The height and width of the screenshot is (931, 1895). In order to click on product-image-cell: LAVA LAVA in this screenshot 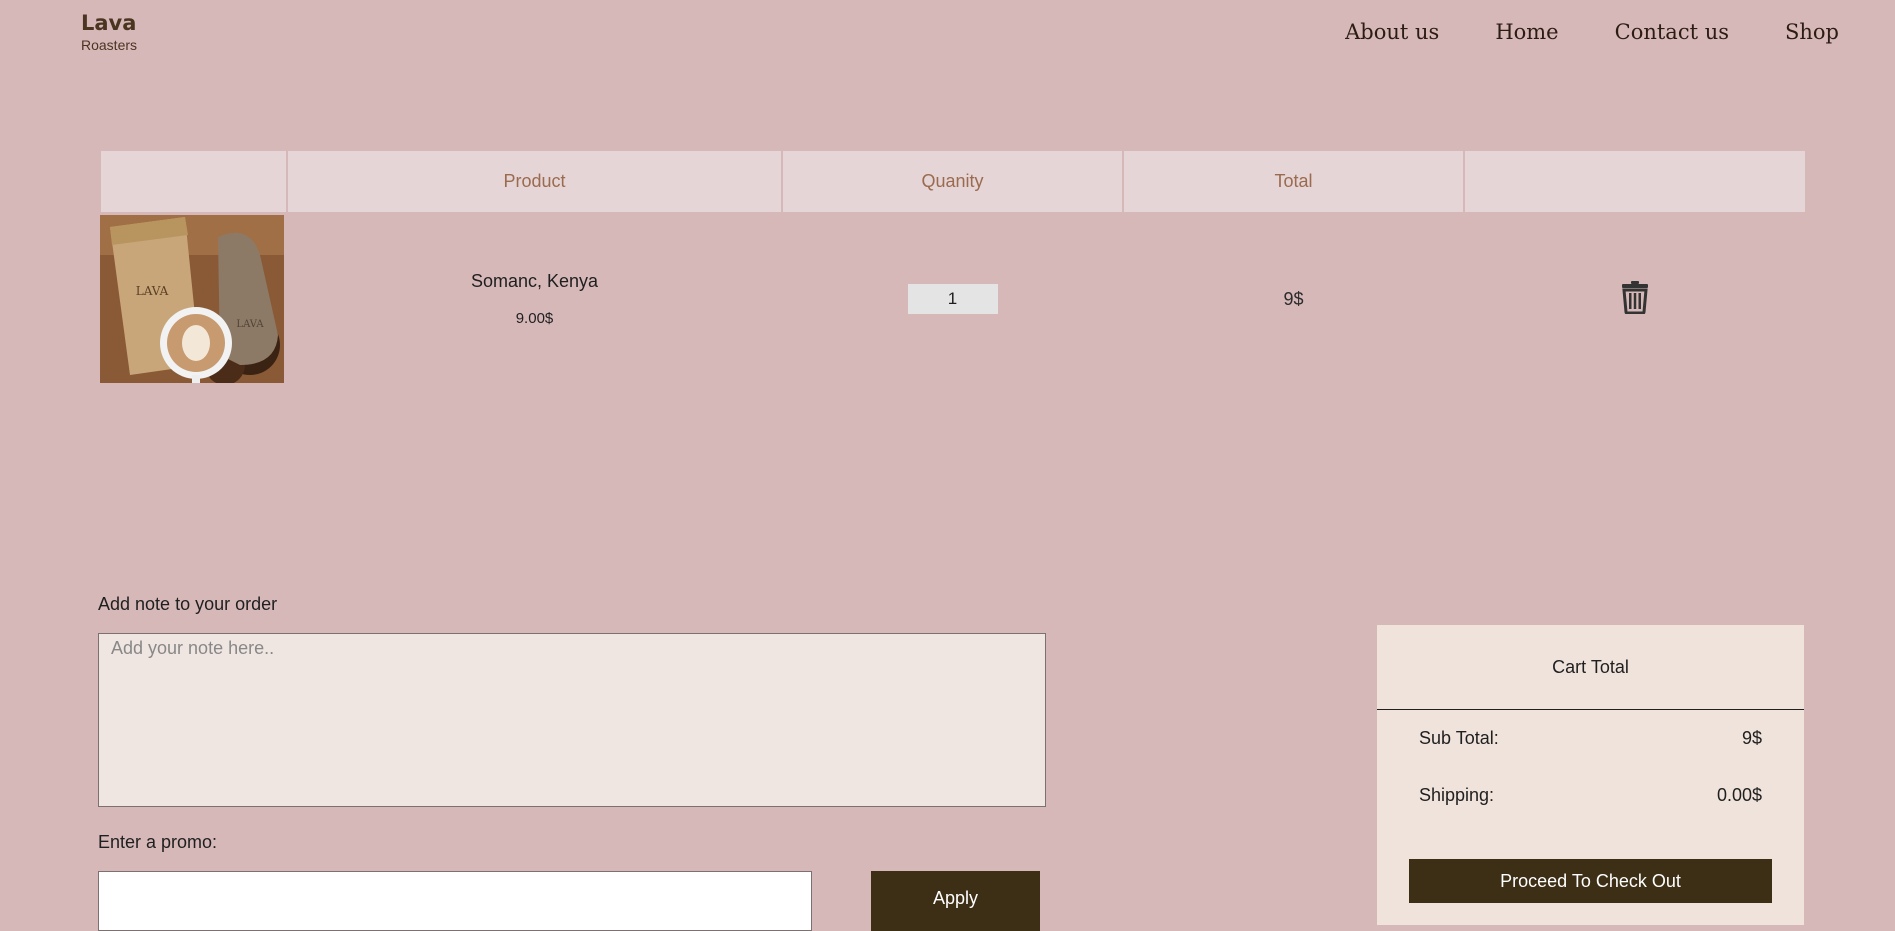, I will do `click(193, 298)`.